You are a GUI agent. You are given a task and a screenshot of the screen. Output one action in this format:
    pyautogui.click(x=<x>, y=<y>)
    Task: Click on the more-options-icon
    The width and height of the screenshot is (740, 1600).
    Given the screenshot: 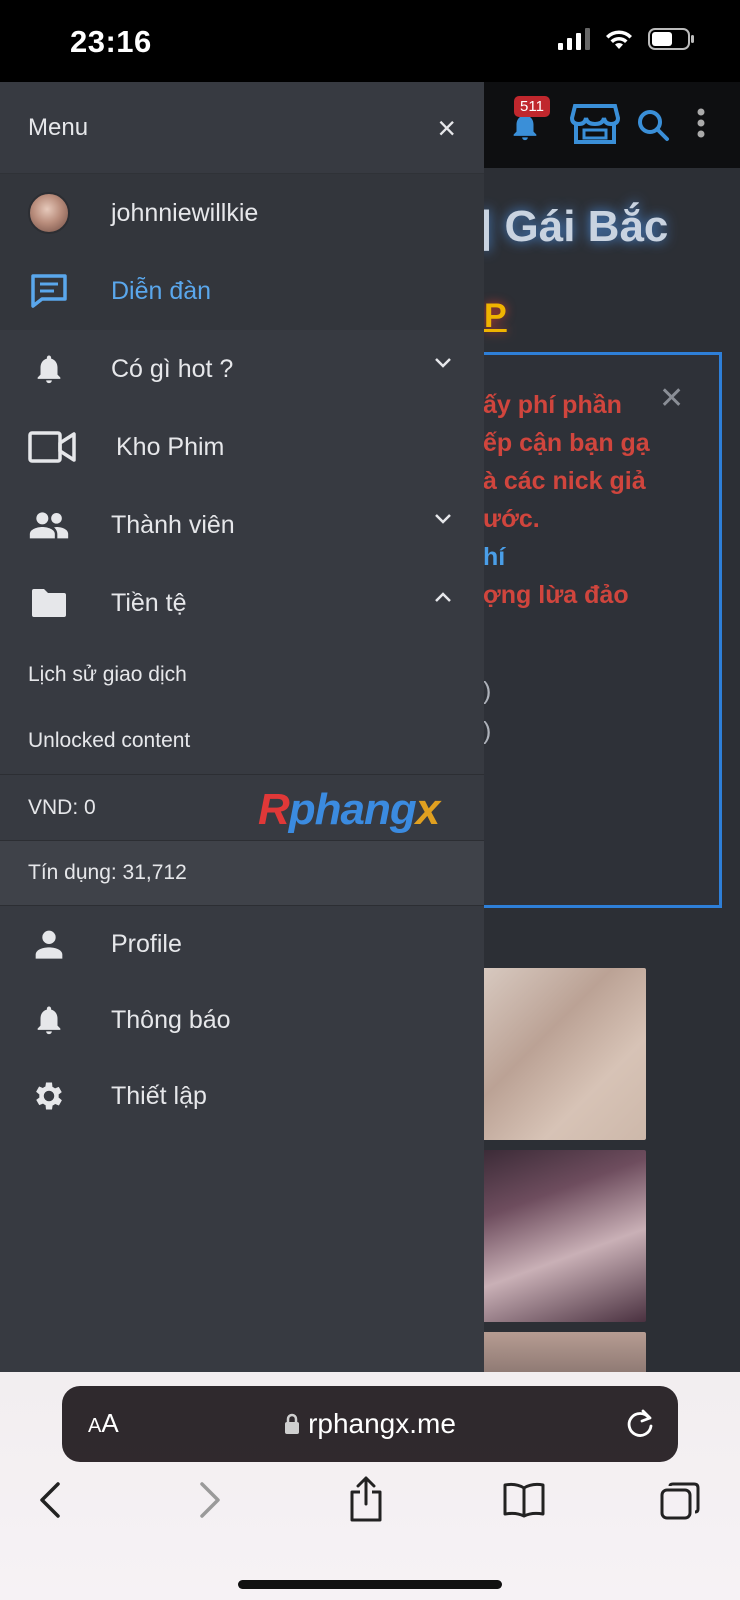 What is the action you would take?
    pyautogui.click(x=701, y=125)
    